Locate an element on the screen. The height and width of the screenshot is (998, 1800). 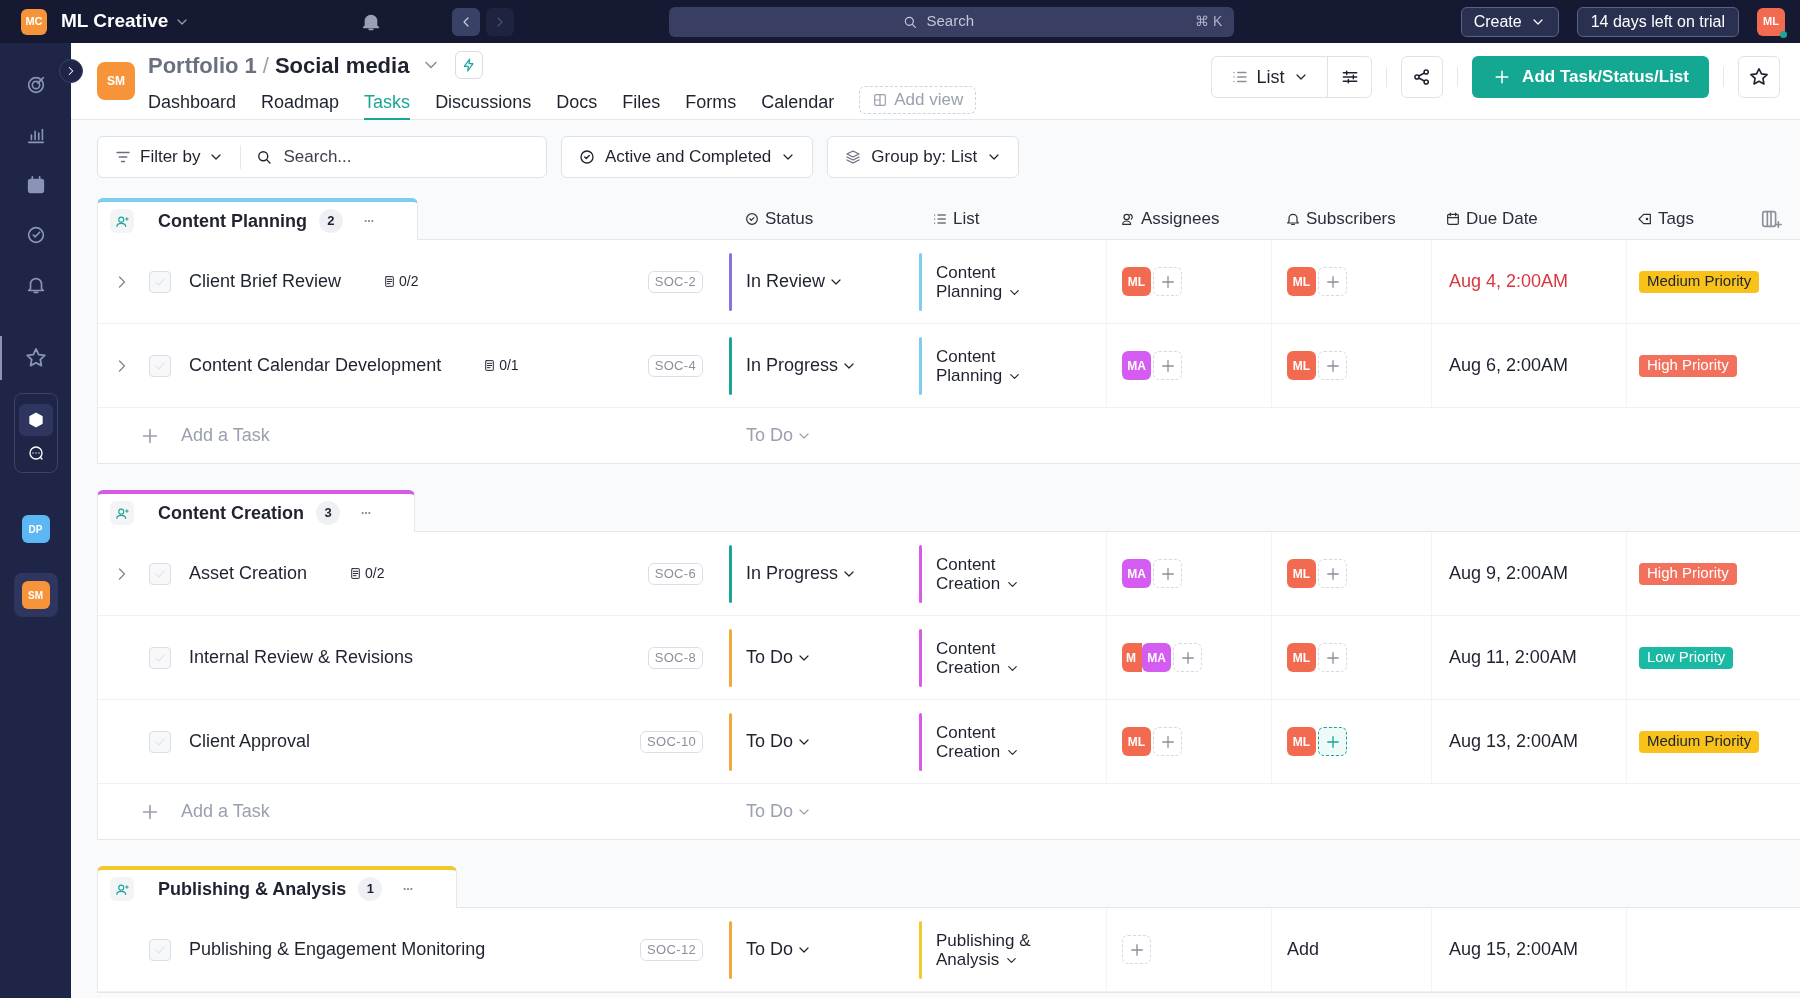
breadcrumb-link: Portfolio 1 is located at coordinates (202, 65).